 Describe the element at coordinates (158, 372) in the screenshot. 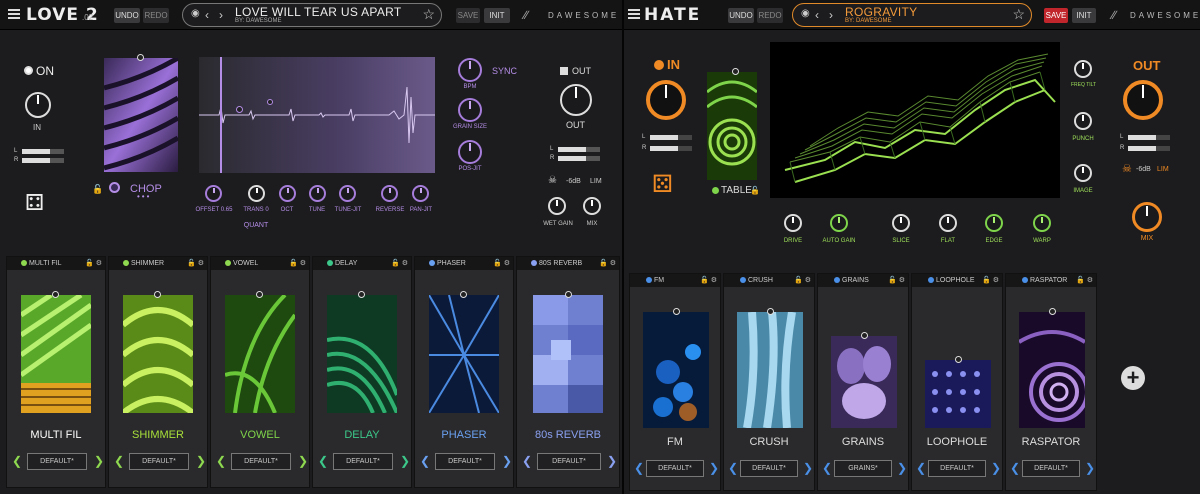

I see `fx-slot-shimmer: SHIMMER 🔓 ⚙ SHIMMER ❮ DEFAULT* ❯` at that location.